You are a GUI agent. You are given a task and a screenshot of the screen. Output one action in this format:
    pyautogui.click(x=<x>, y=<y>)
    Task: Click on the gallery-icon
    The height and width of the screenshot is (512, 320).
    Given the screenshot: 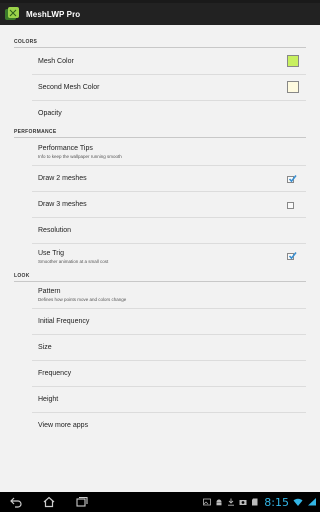 What is the action you would take?
    pyautogui.click(x=207, y=502)
    